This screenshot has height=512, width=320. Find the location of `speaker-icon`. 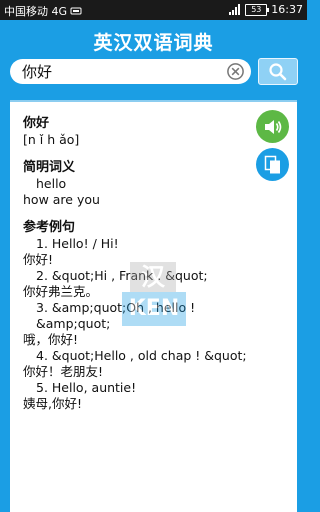

speaker-icon is located at coordinates (272, 126).